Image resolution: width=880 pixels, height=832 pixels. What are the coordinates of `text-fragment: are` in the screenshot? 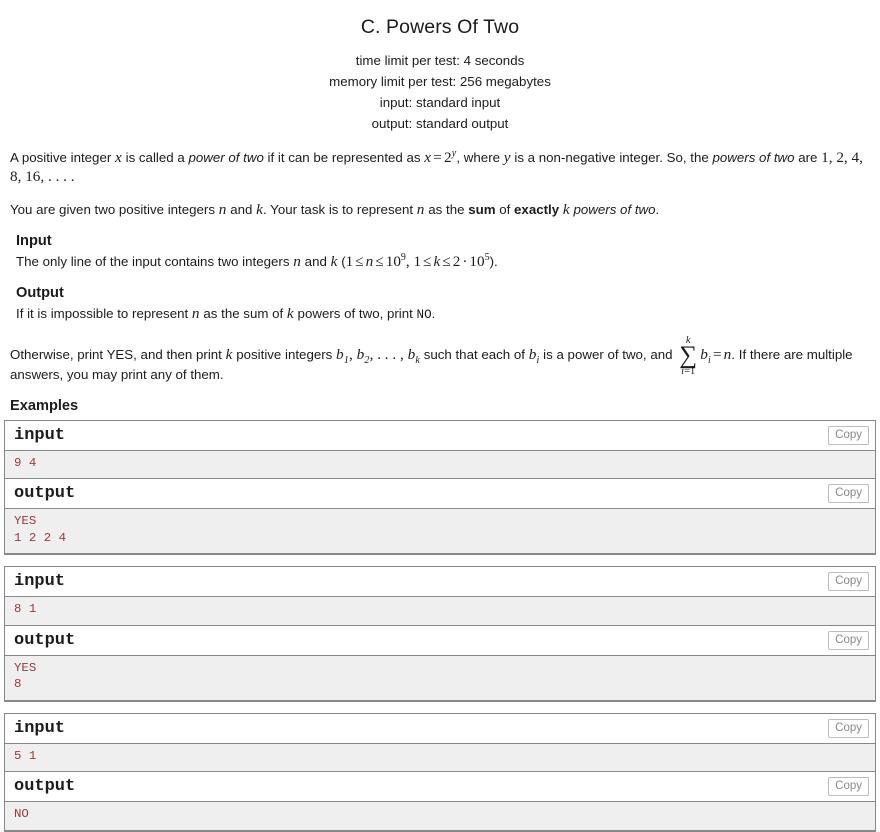 It's located at (808, 158).